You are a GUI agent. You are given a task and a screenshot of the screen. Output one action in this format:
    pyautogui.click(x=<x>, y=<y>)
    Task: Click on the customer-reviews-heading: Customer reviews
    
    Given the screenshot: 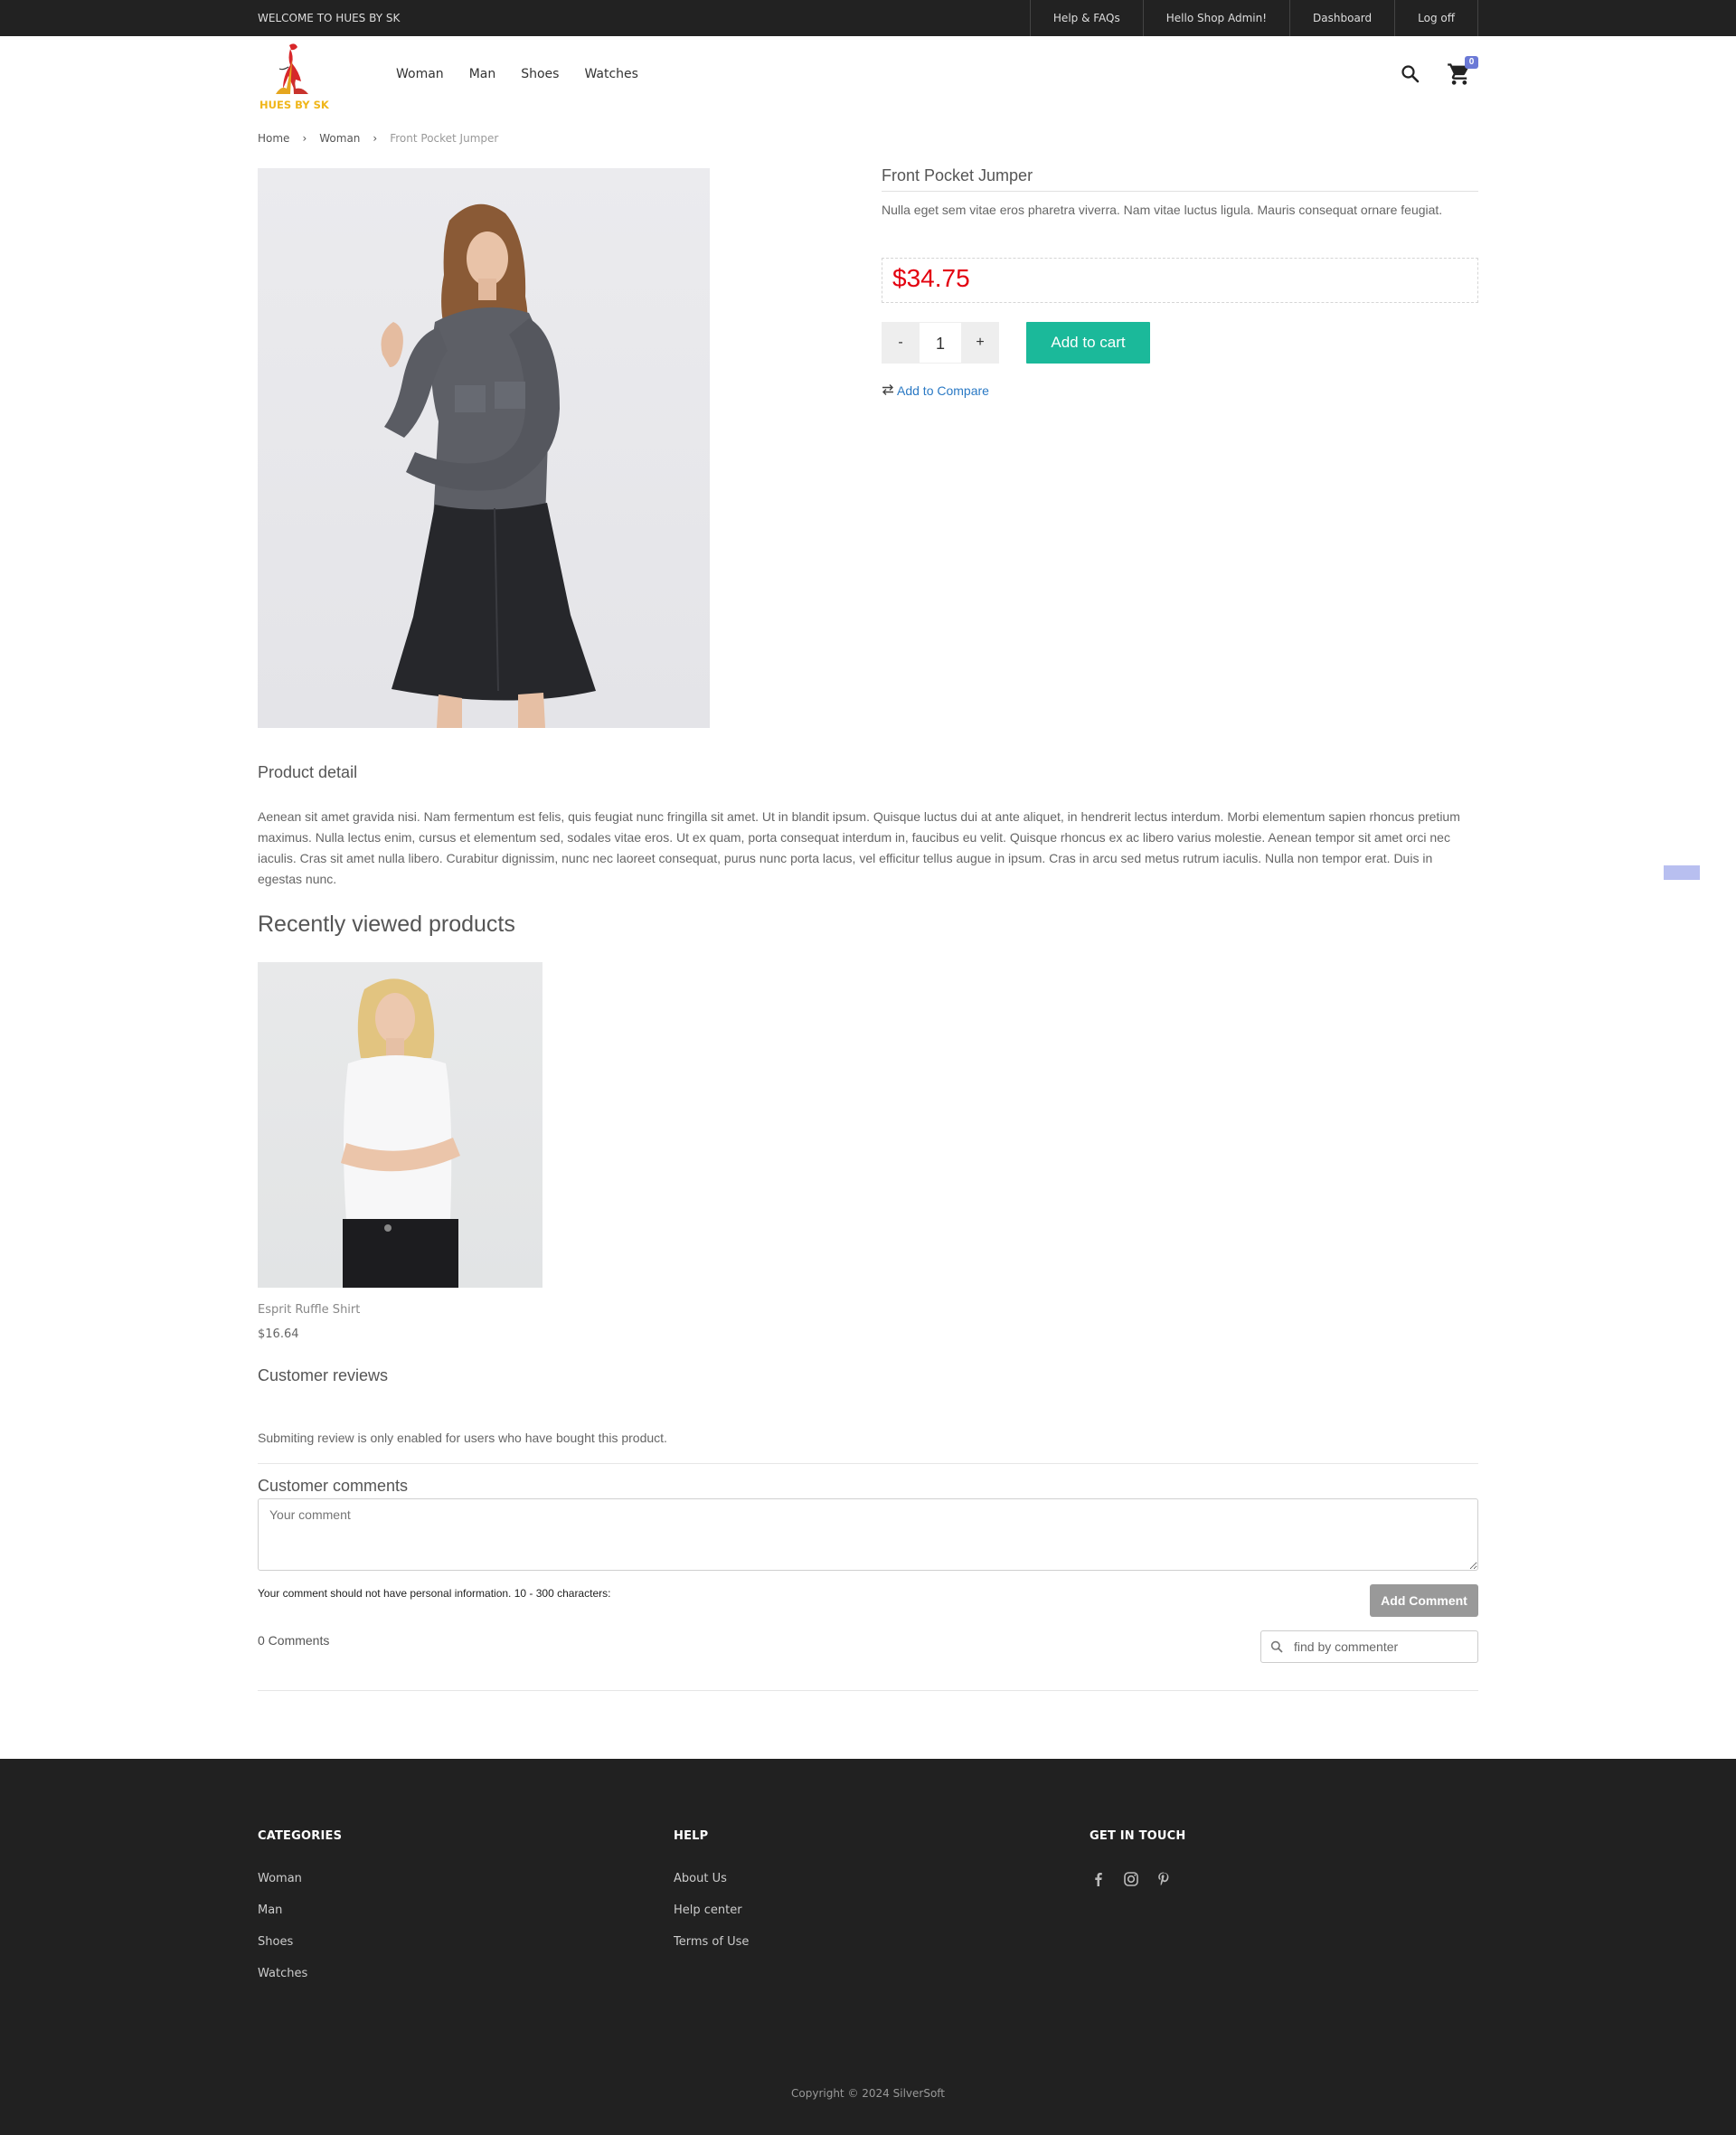 What is the action you would take?
    pyautogui.click(x=323, y=1375)
    